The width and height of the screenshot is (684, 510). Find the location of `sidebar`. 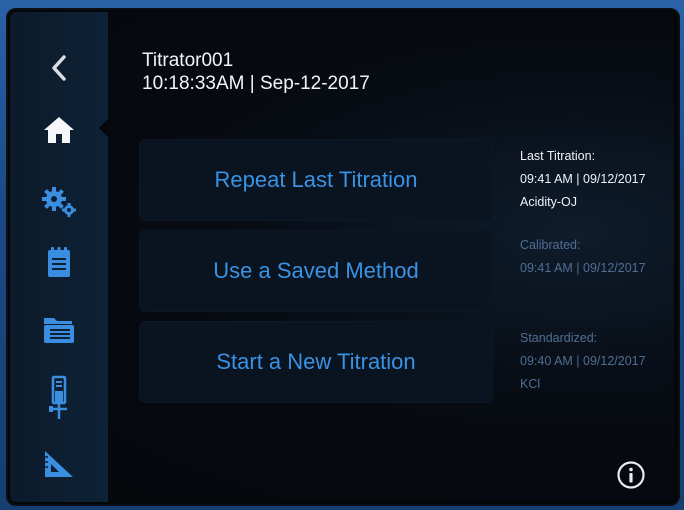

sidebar is located at coordinates (59, 257).